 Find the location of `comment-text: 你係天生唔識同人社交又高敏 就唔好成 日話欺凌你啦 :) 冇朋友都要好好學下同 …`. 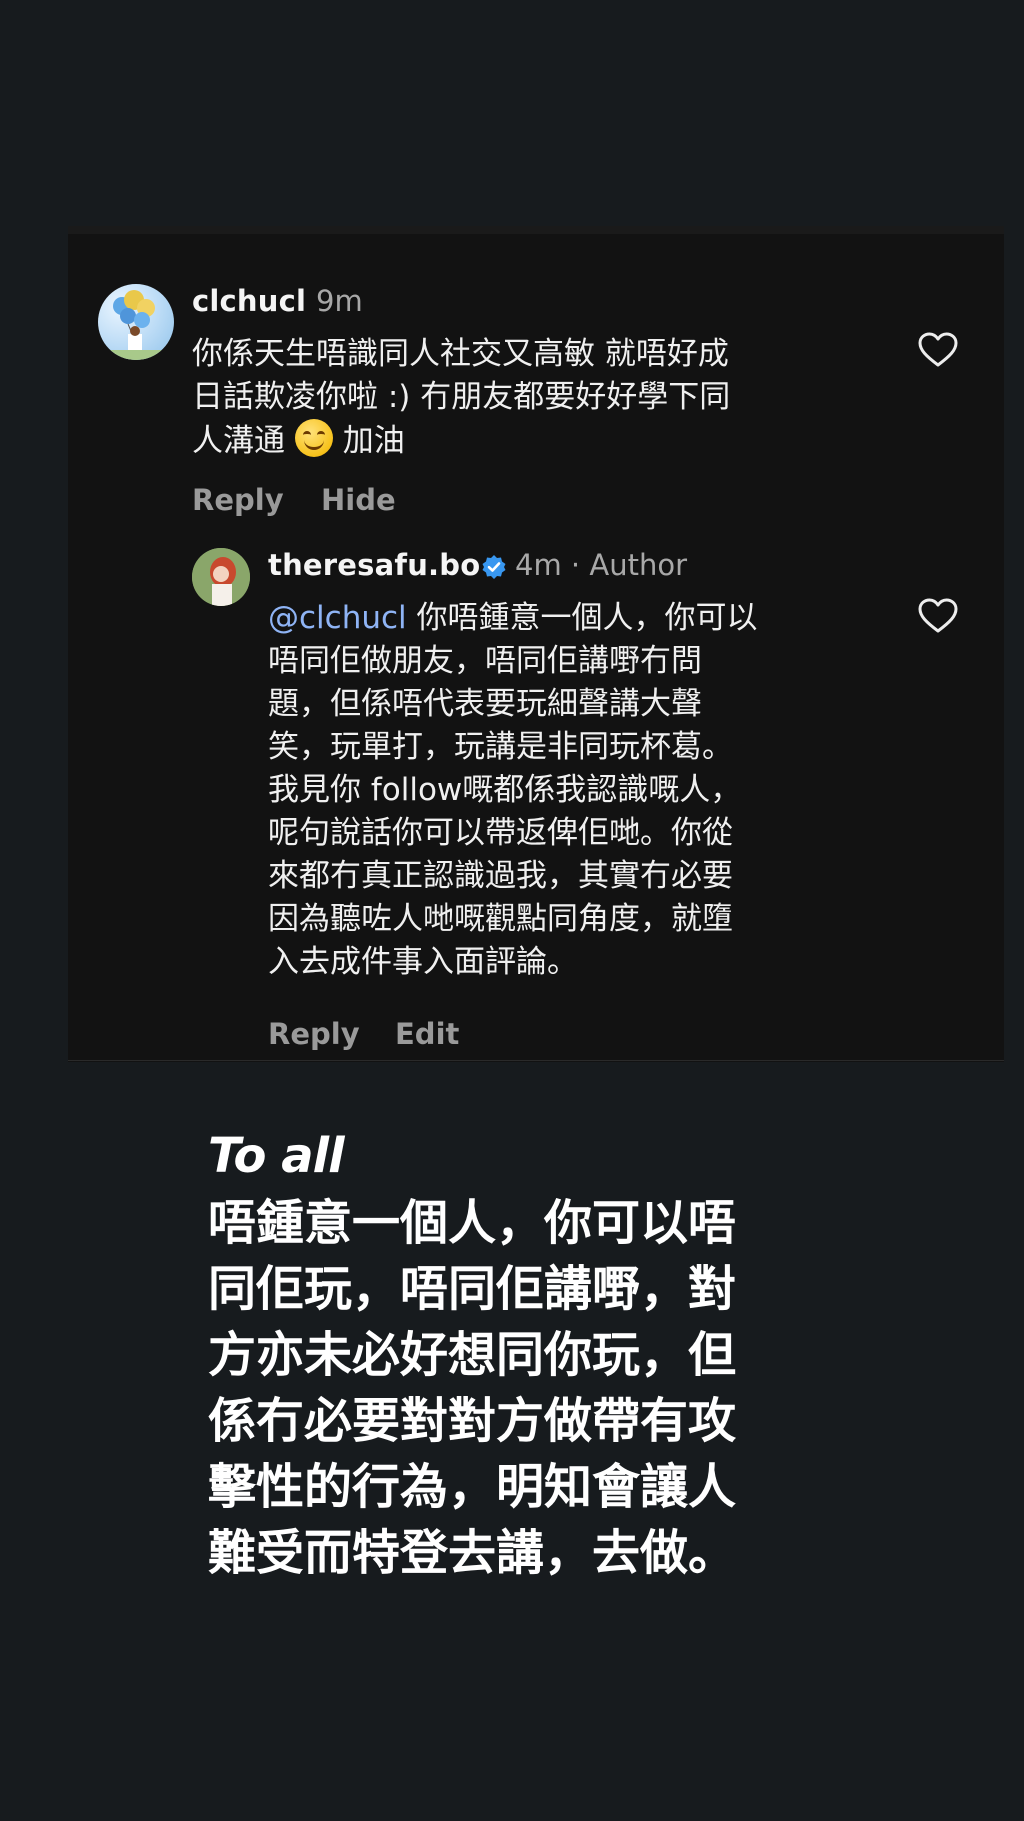

comment-text: 你係天生唔識同人社交又高敏 就唔好成 日話欺凌你啦 :) 冇朋友都要好好學下同 … is located at coordinates (542, 398).